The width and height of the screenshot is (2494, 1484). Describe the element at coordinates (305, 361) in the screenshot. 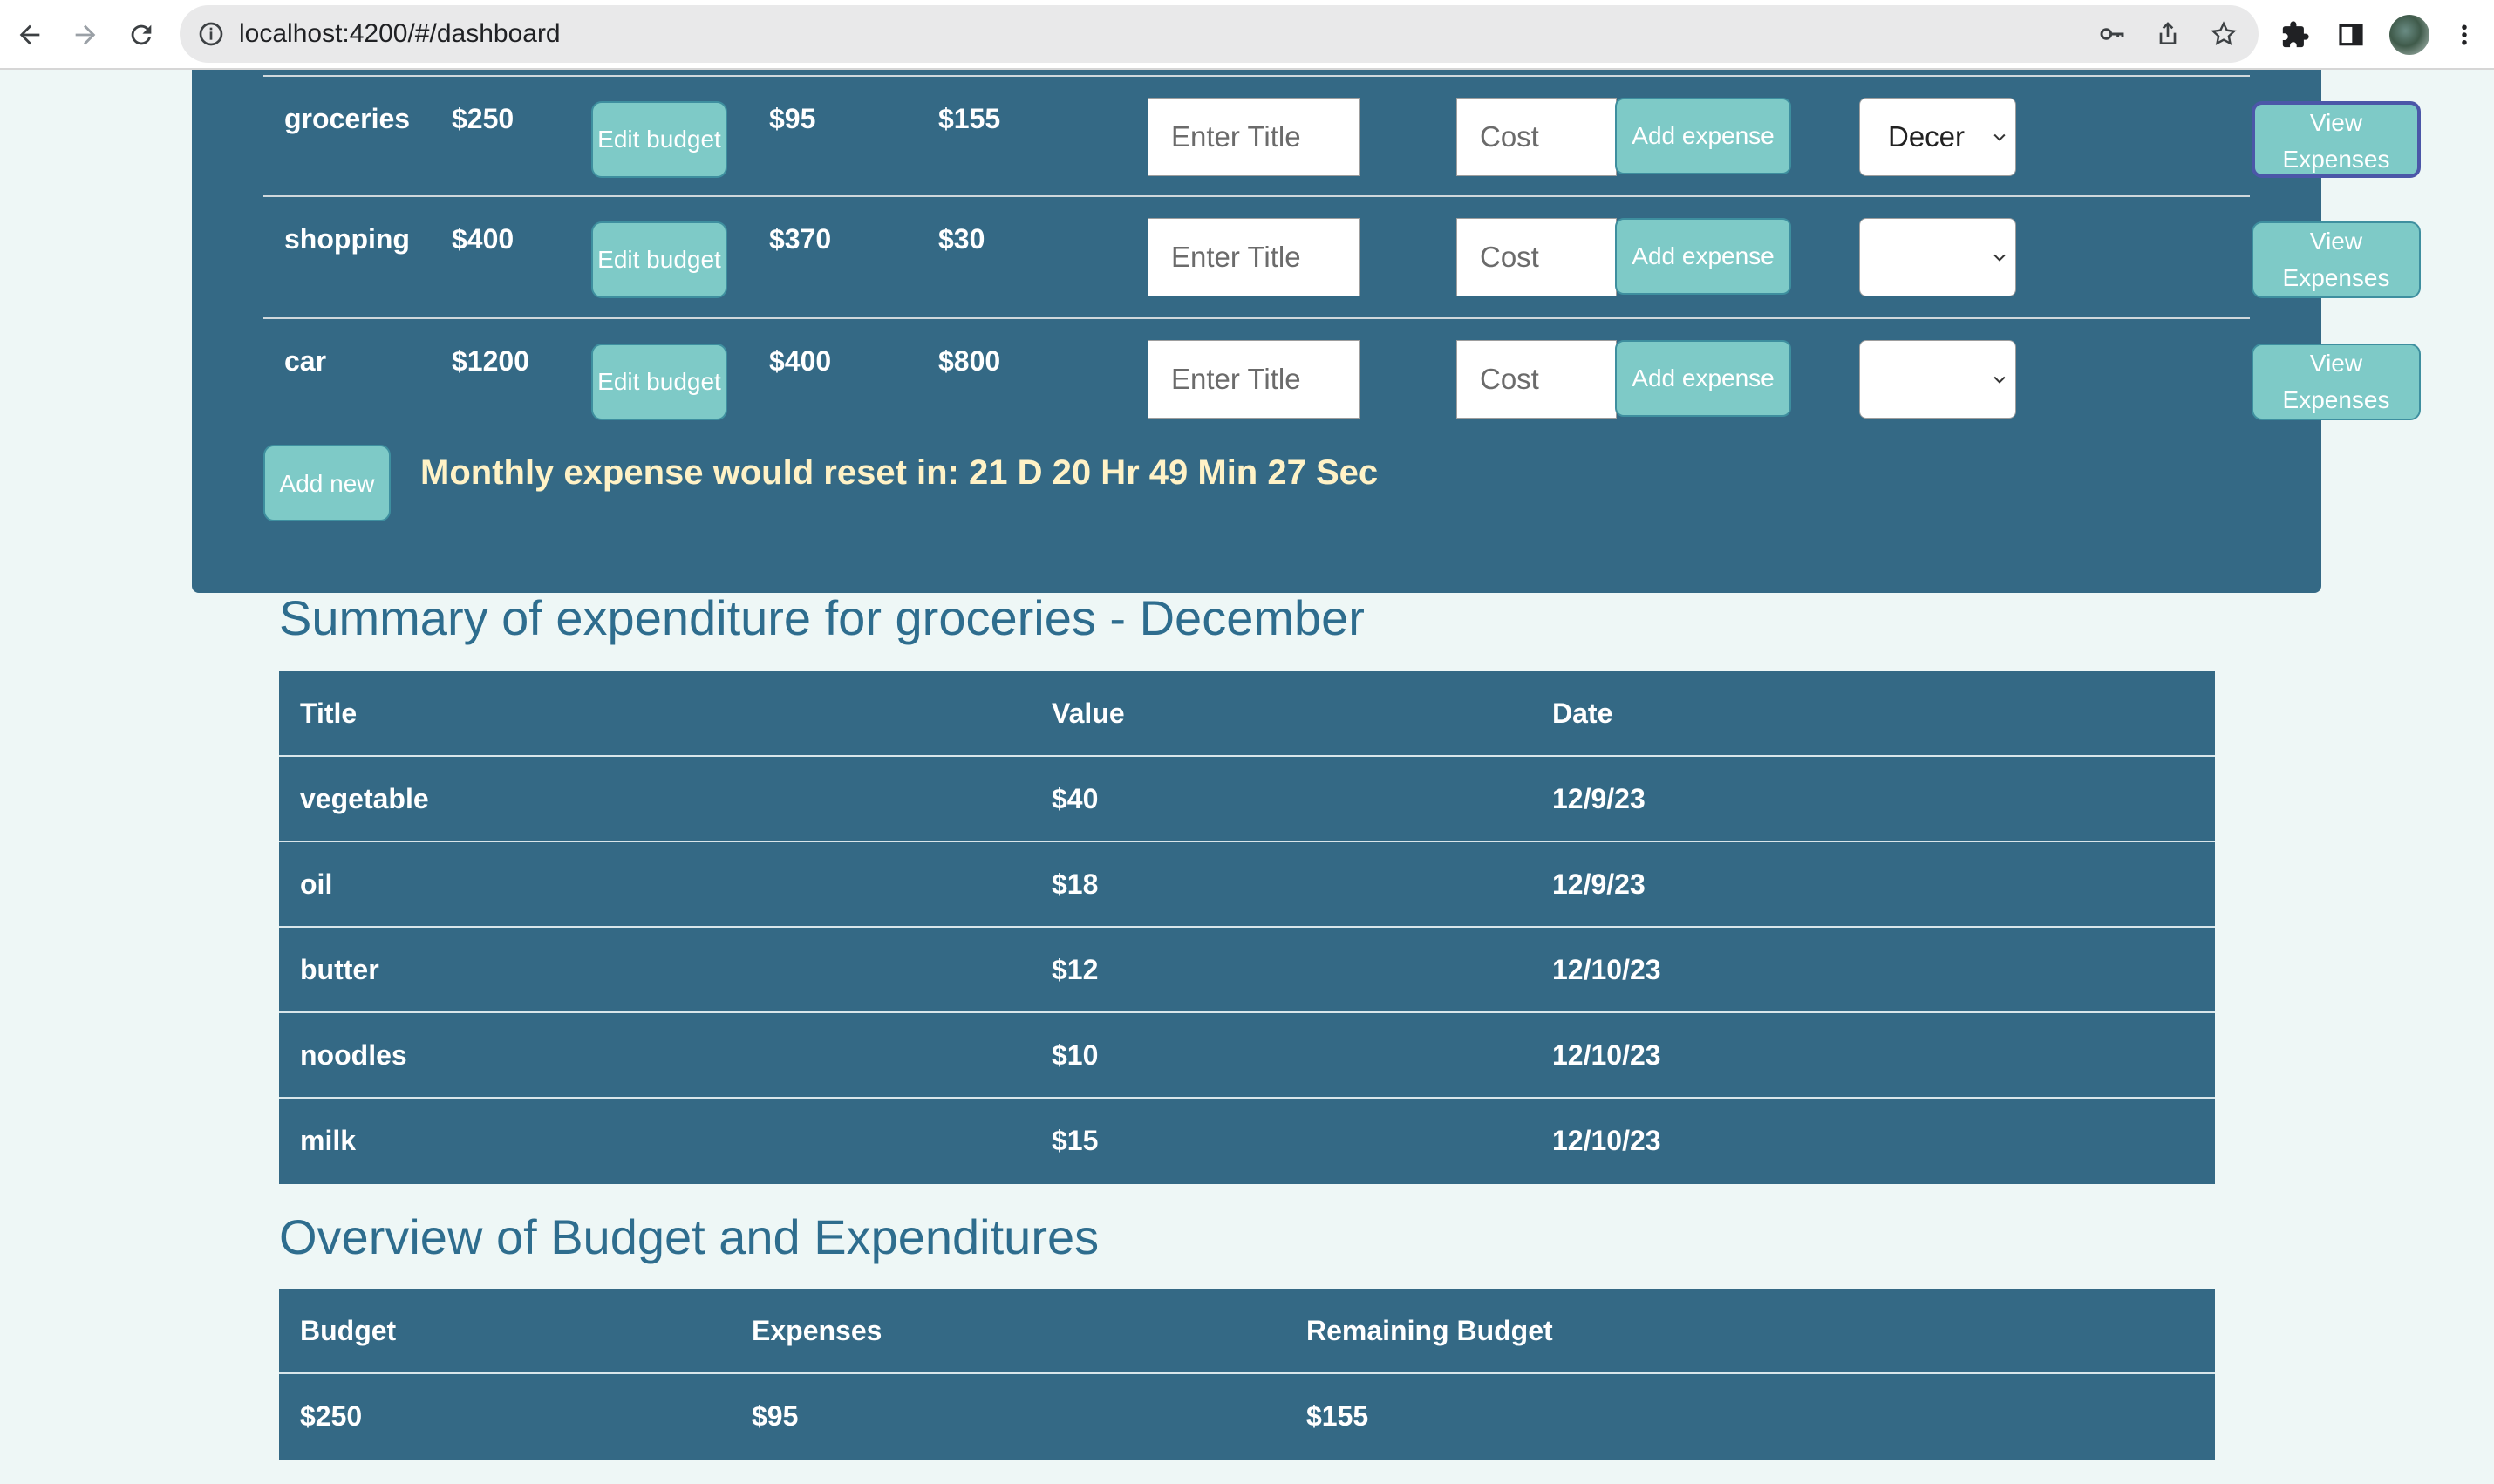

I see `category-name: car` at that location.